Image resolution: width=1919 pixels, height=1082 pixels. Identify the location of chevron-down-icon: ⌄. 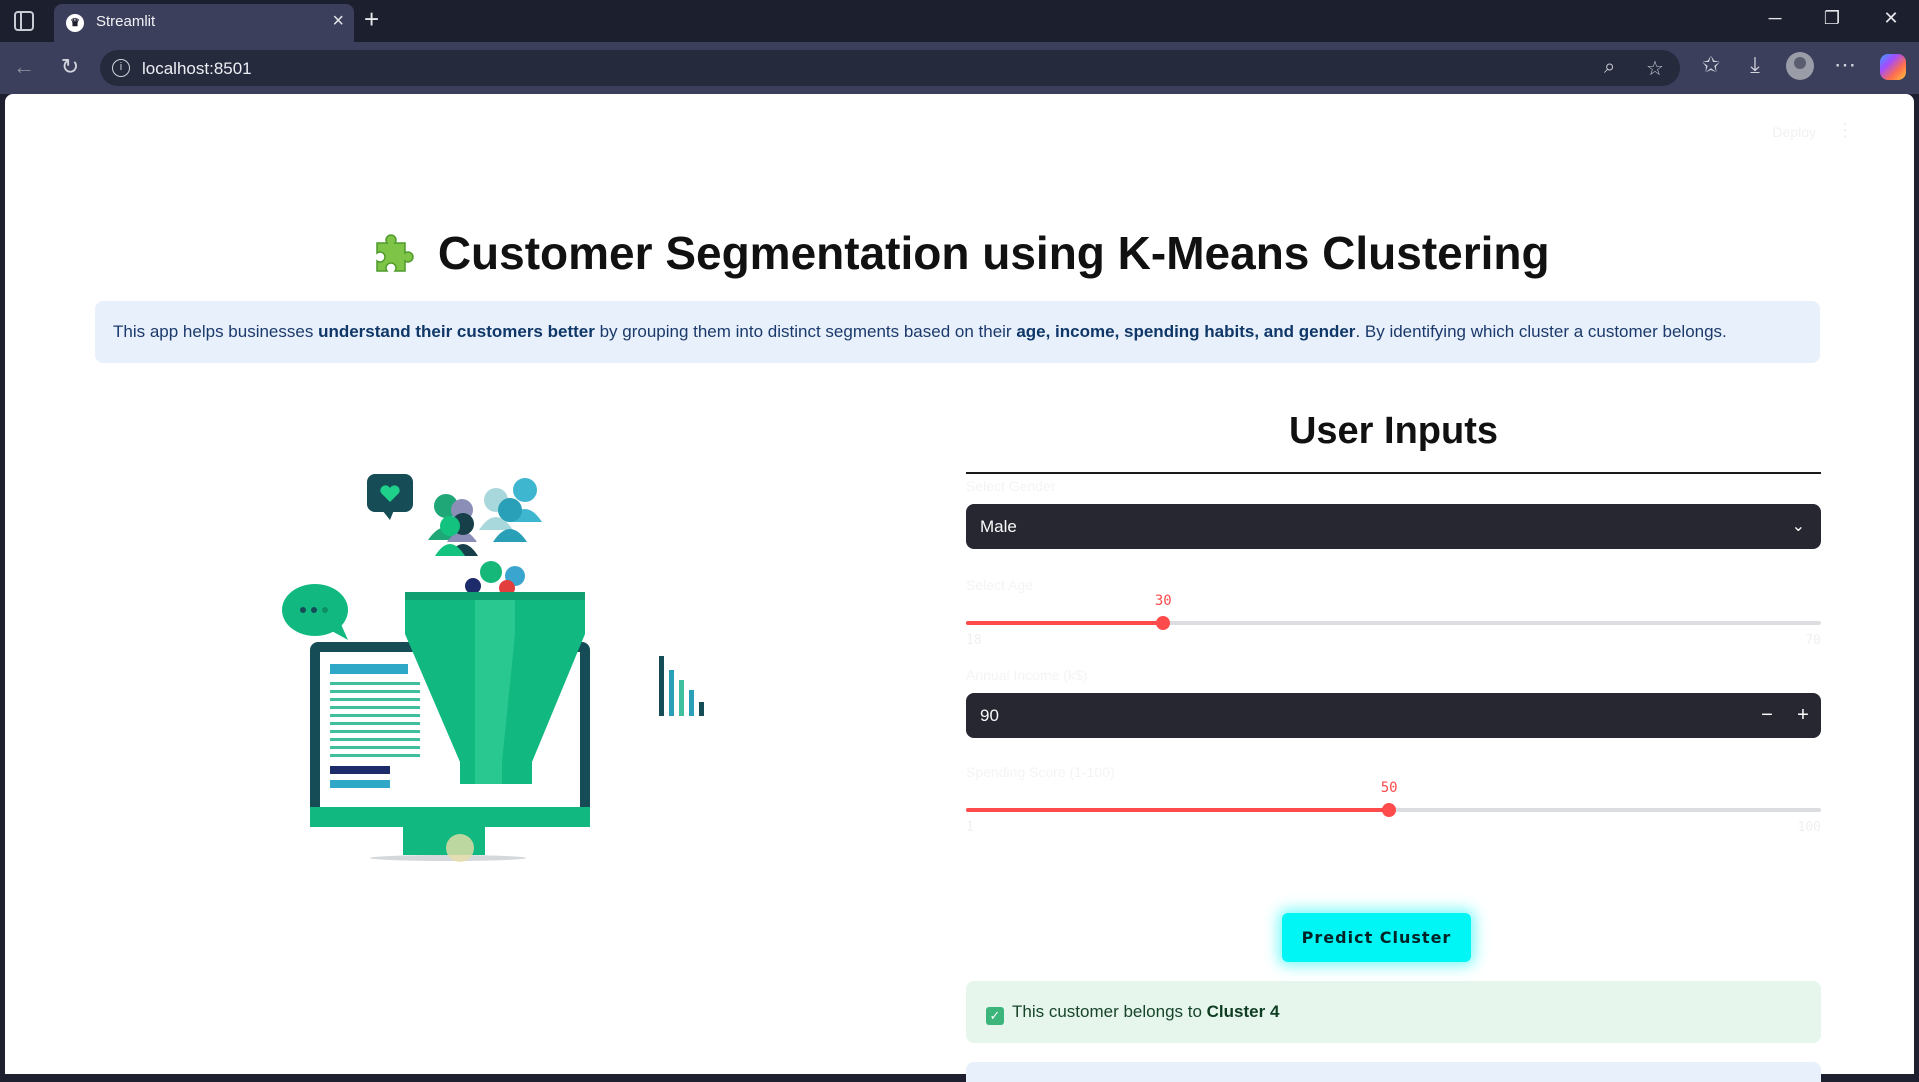
(1798, 526).